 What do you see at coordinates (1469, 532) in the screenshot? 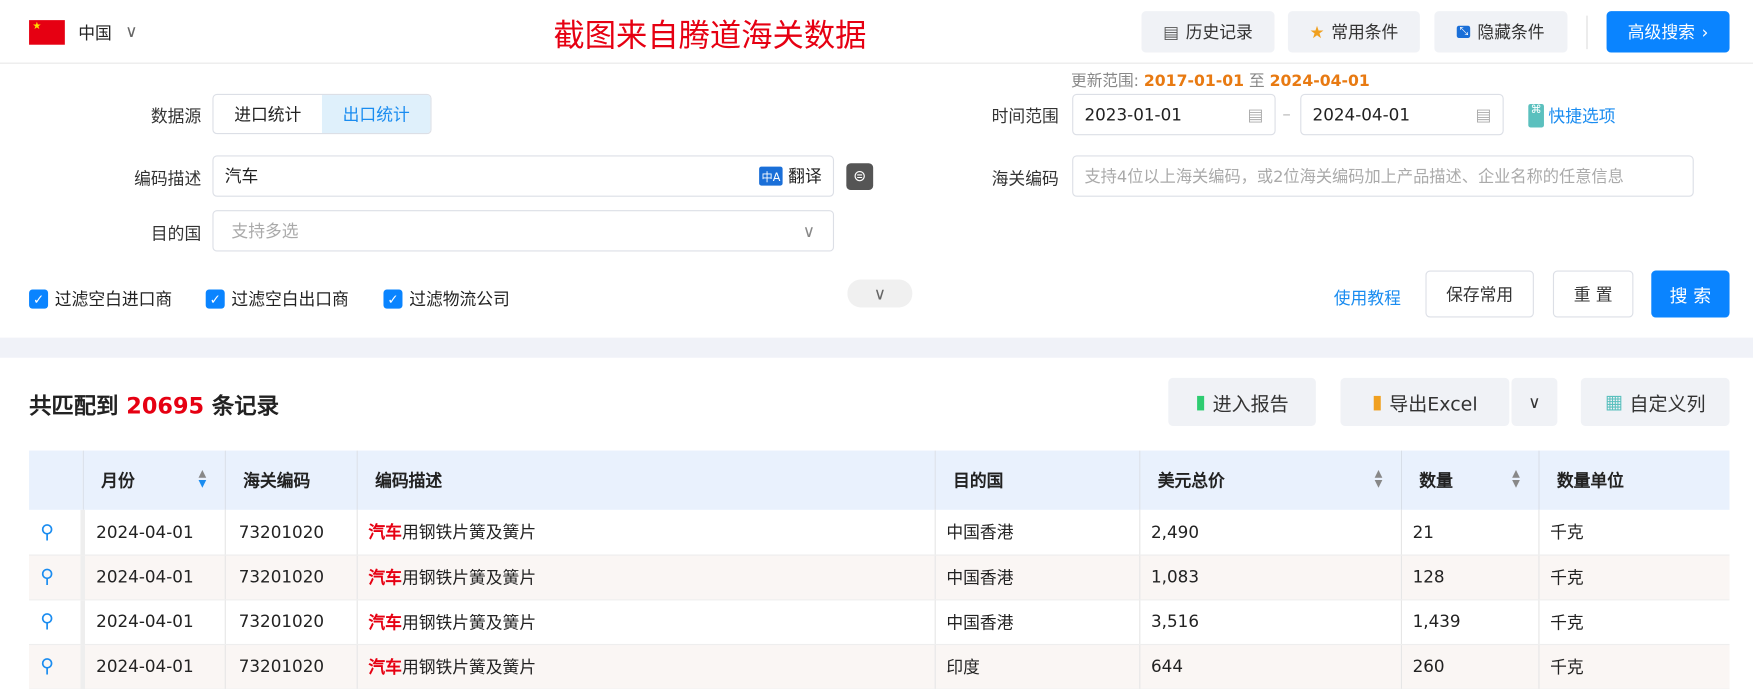
I see `cell-qty: 21` at bounding box center [1469, 532].